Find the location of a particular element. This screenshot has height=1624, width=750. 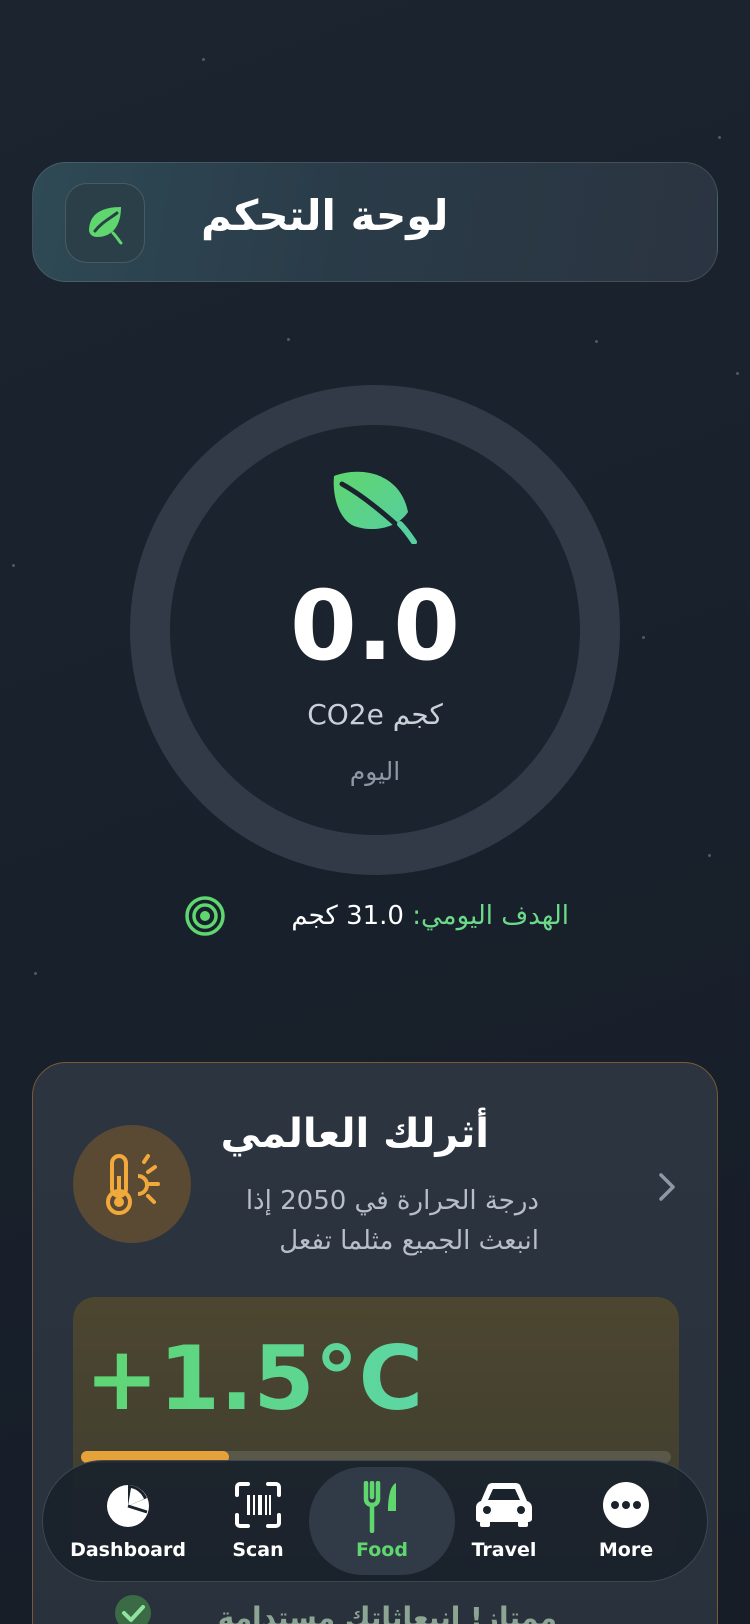

tab-dashboard: Dashboard is located at coordinates (128, 1522).